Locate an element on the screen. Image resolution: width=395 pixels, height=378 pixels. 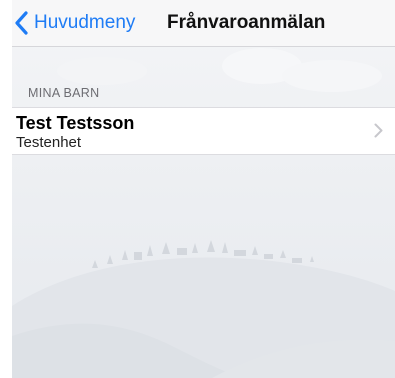
child-unit: Testenhet is located at coordinates (49, 142).